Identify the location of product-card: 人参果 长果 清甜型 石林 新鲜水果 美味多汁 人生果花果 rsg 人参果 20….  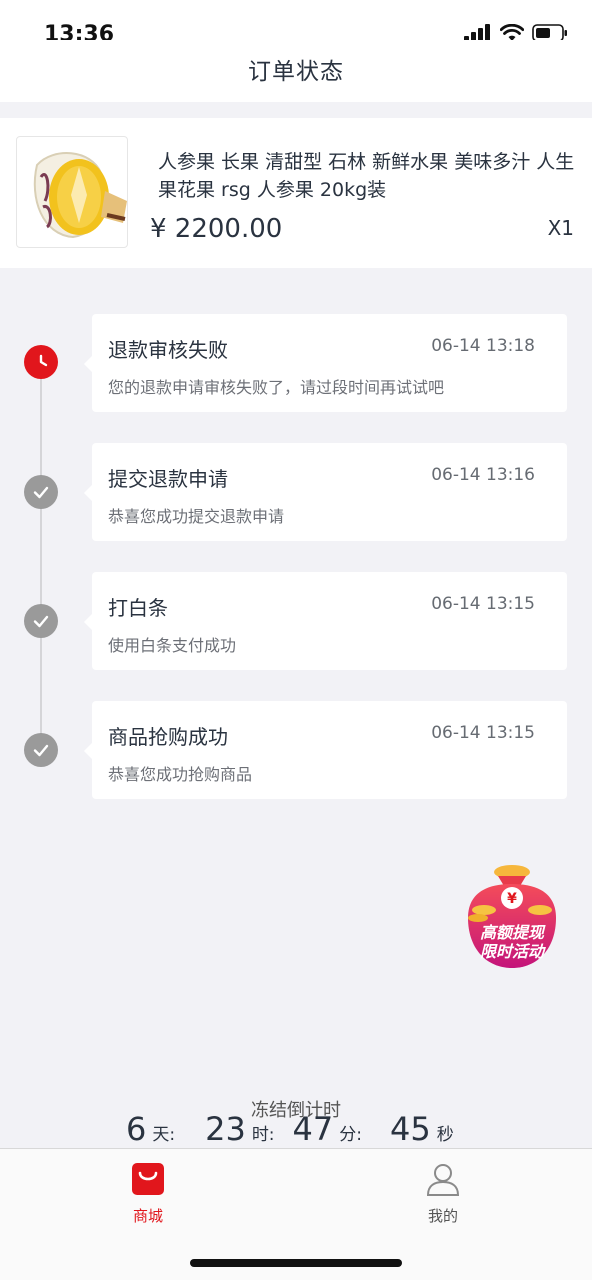
(296, 193).